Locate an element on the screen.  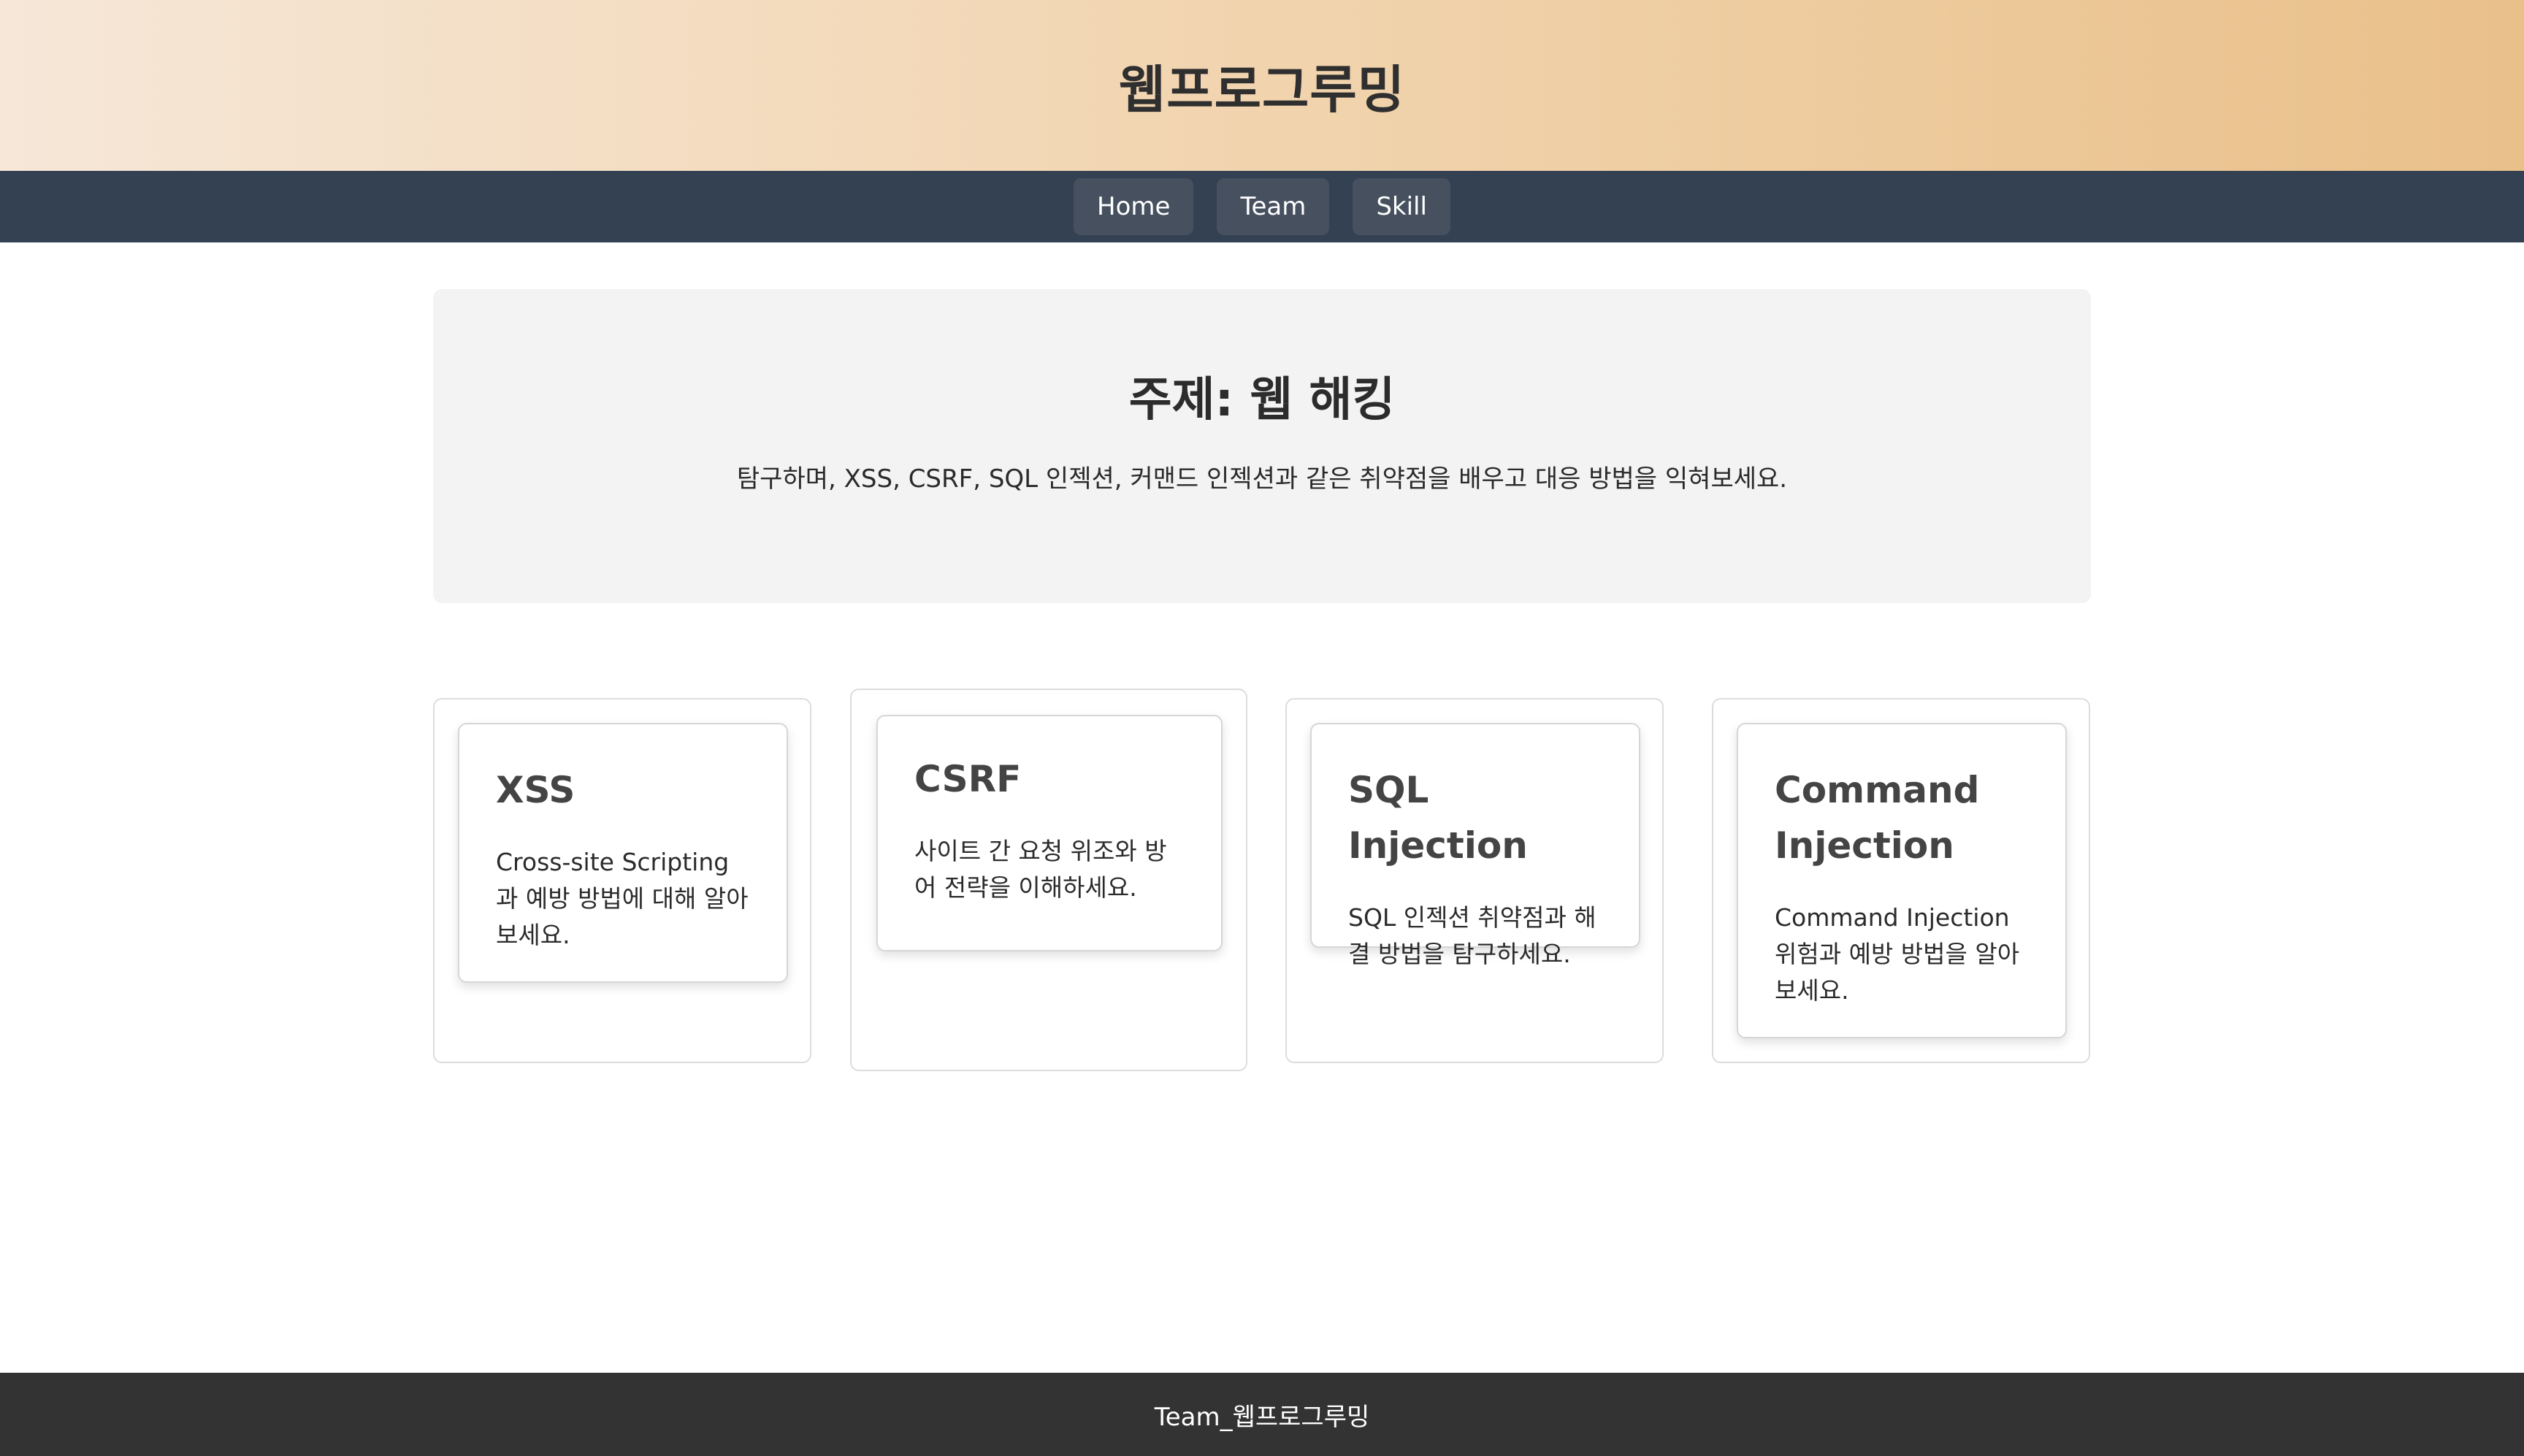
card-title: XSS is located at coordinates (535, 790).